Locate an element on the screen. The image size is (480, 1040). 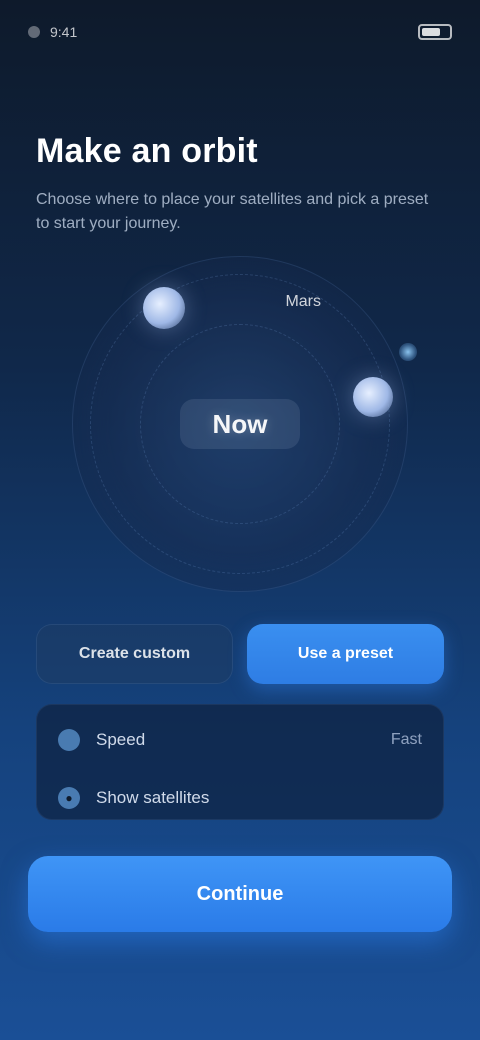
options-card: Speed Fast ● Show satellites is located at coordinates (240, 762).